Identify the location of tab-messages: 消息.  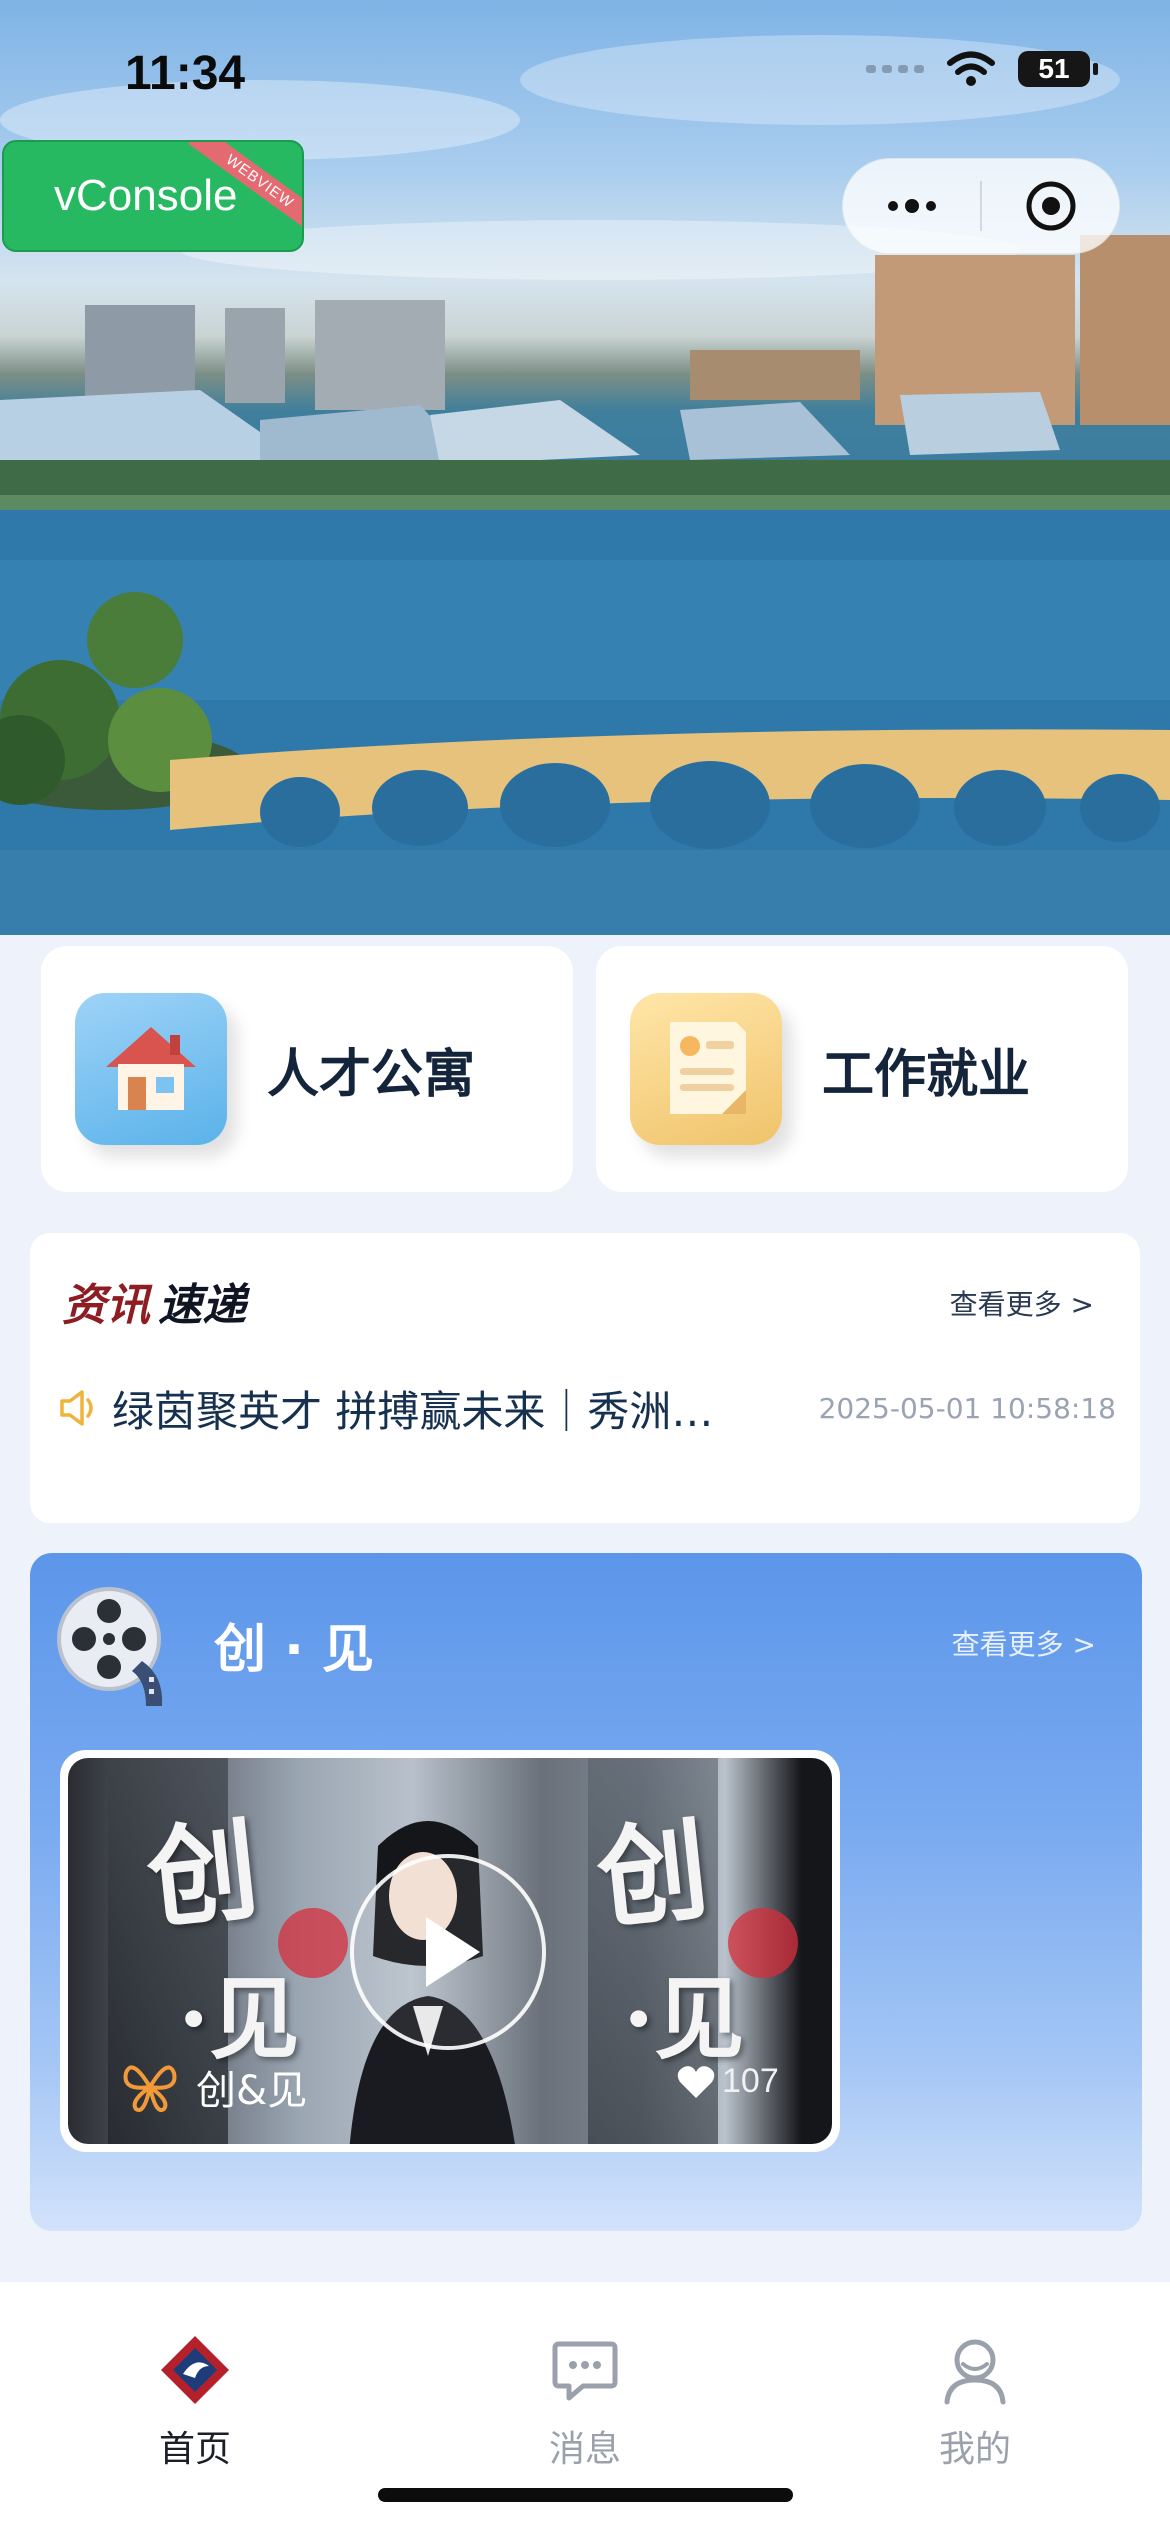
(585, 2403).